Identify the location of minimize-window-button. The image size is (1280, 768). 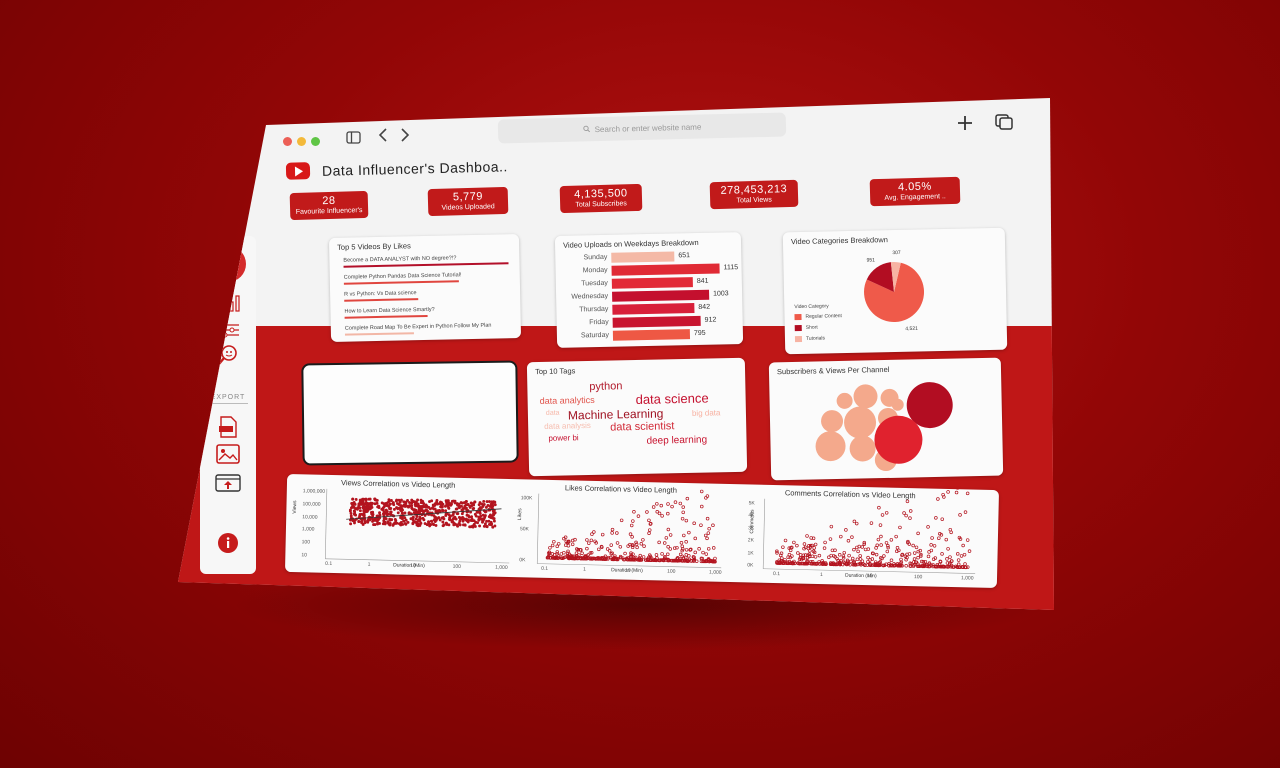
(301, 141).